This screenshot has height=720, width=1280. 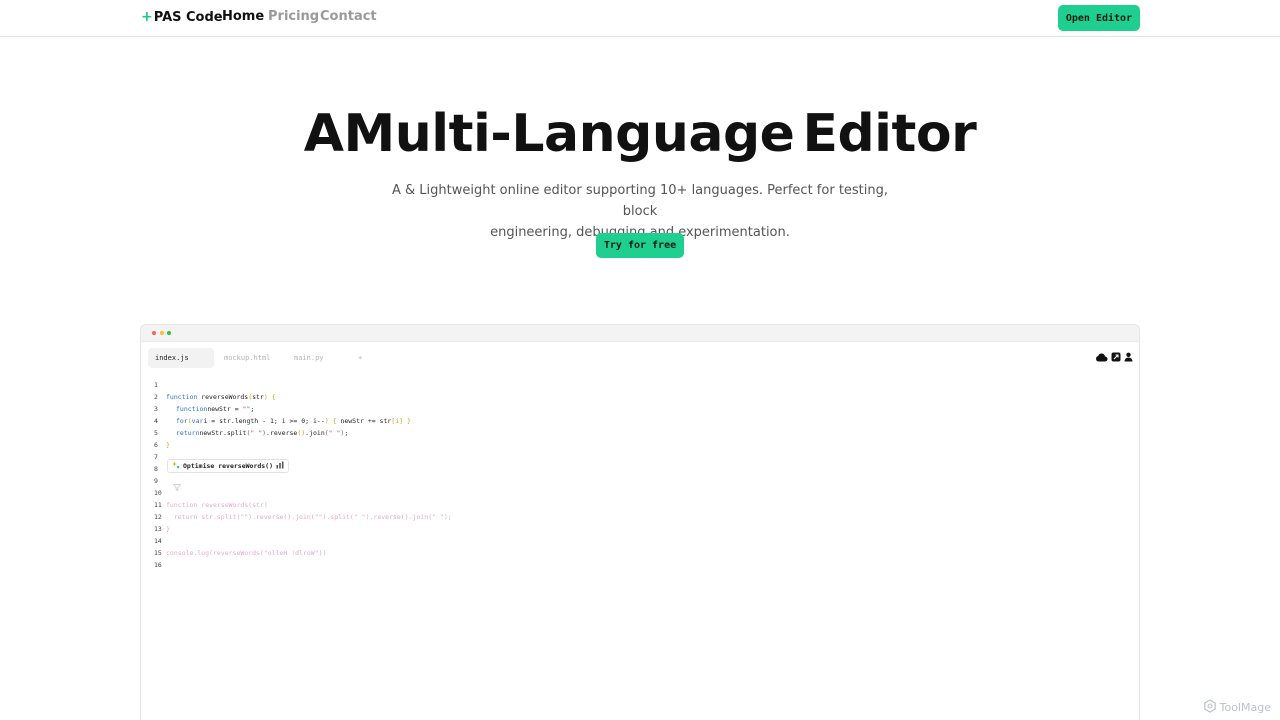 I want to click on brand-plus-icon: +, so click(x=147, y=17).